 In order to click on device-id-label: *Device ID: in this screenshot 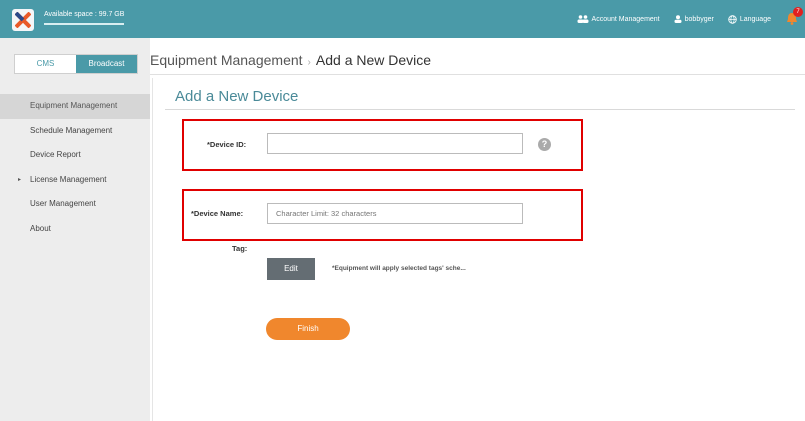, I will do `click(227, 144)`.